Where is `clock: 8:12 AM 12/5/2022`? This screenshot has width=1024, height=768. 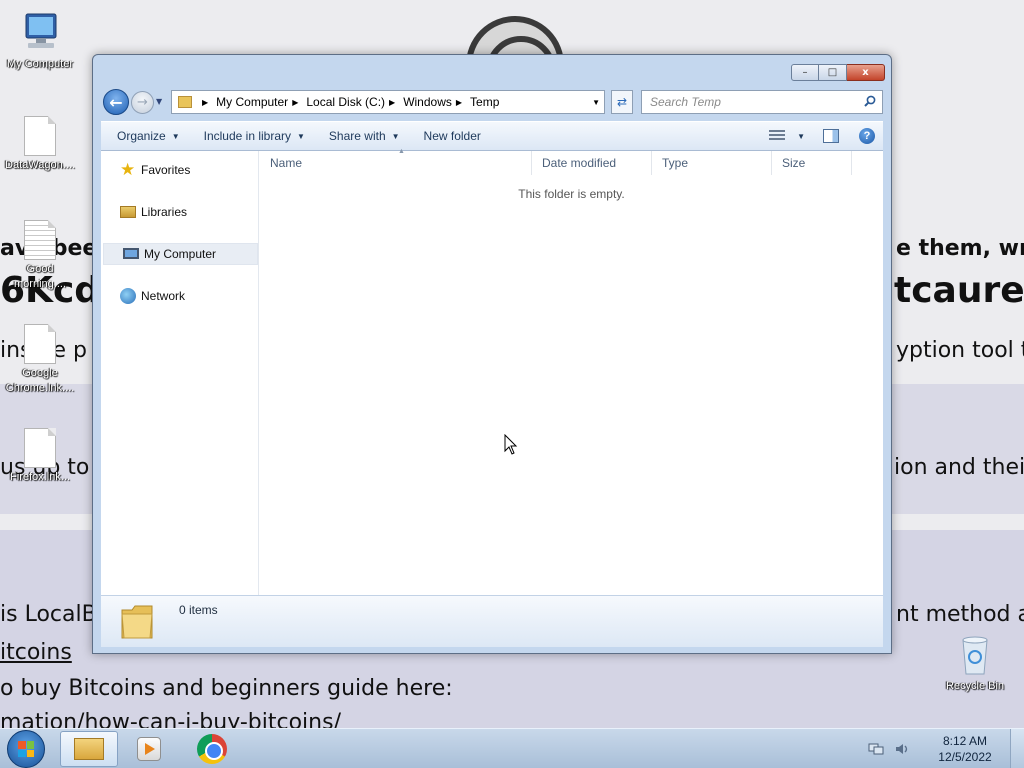 clock: 8:12 AM 12/5/2022 is located at coordinates (965, 749).